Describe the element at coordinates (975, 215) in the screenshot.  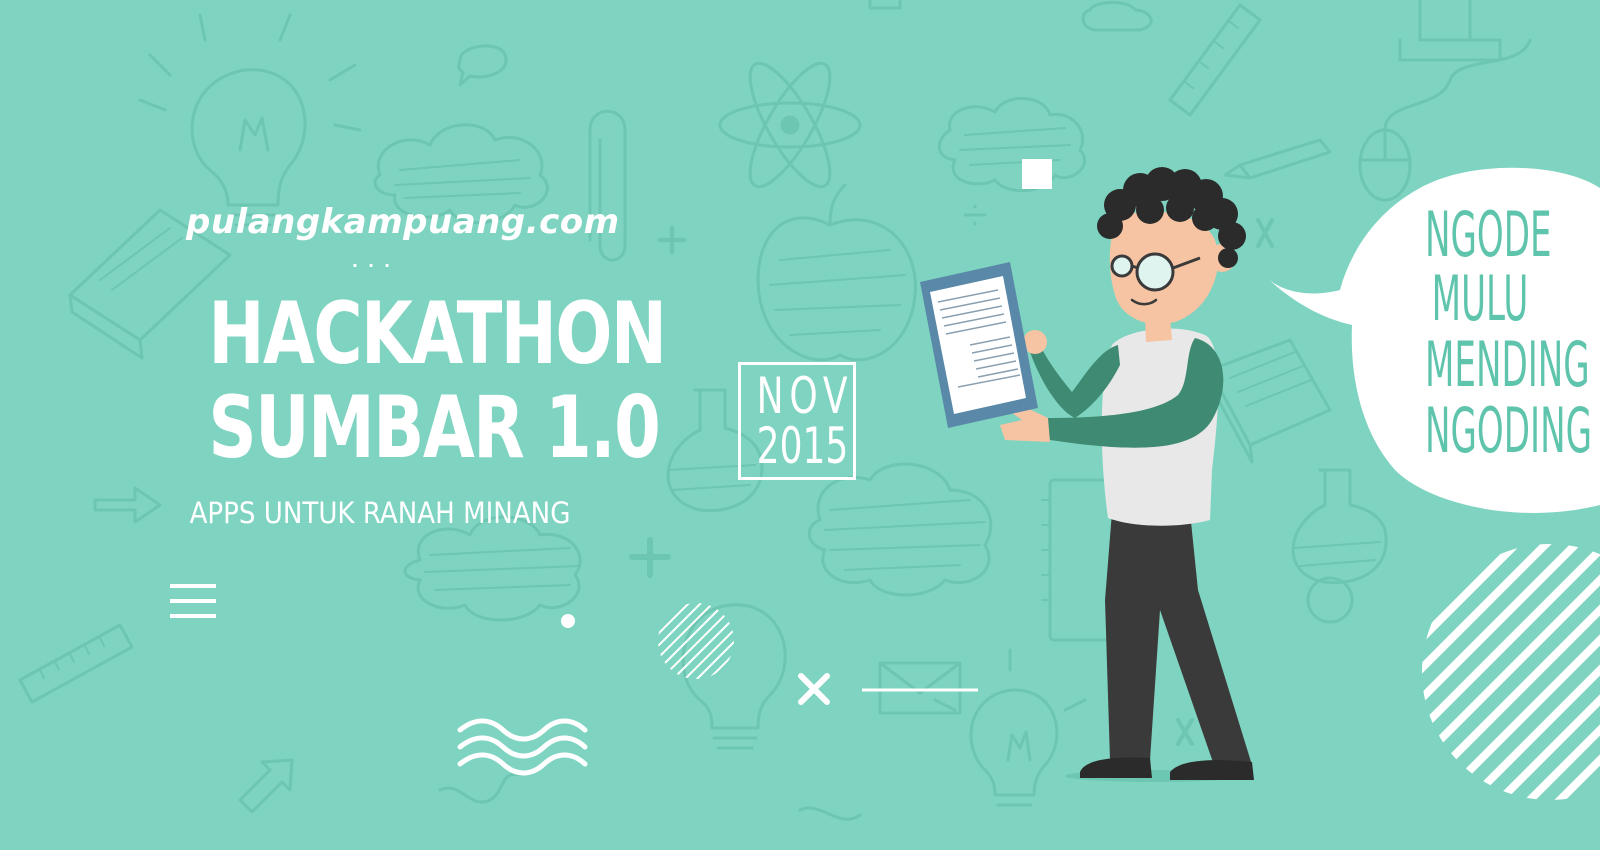
I see `divide-icon` at that location.